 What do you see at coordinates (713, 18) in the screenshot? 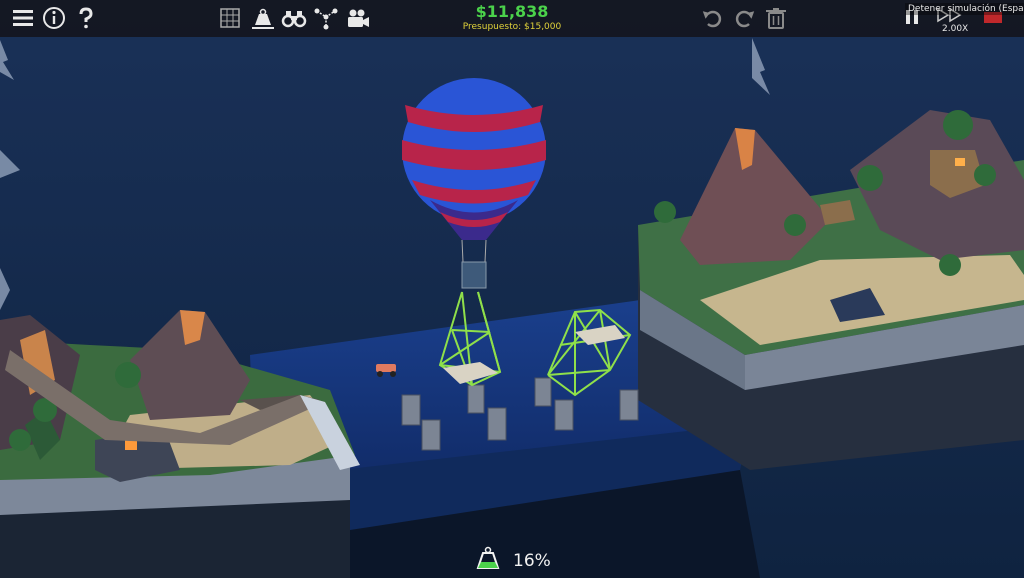
I see `undo-icon` at bounding box center [713, 18].